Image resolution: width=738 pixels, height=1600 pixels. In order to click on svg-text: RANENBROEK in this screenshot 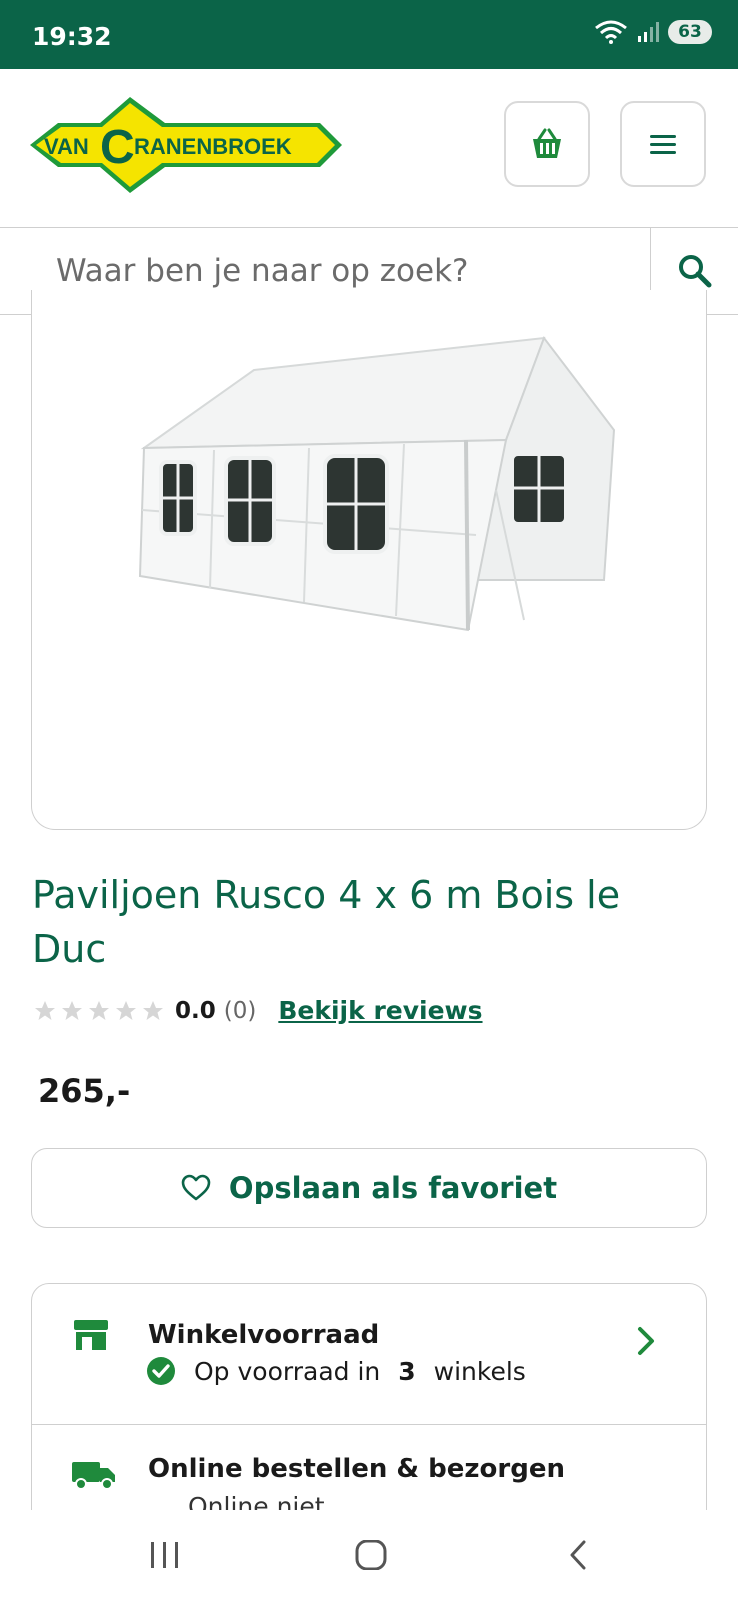, I will do `click(213, 146)`.